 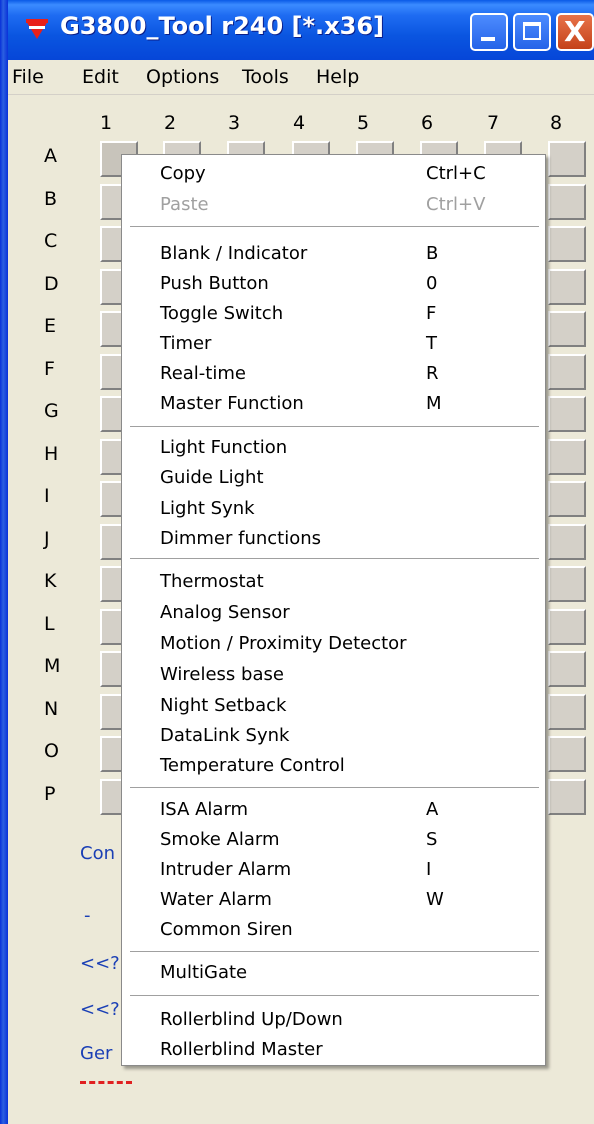 I want to click on menu-item-shortcut: 0, so click(x=432, y=283).